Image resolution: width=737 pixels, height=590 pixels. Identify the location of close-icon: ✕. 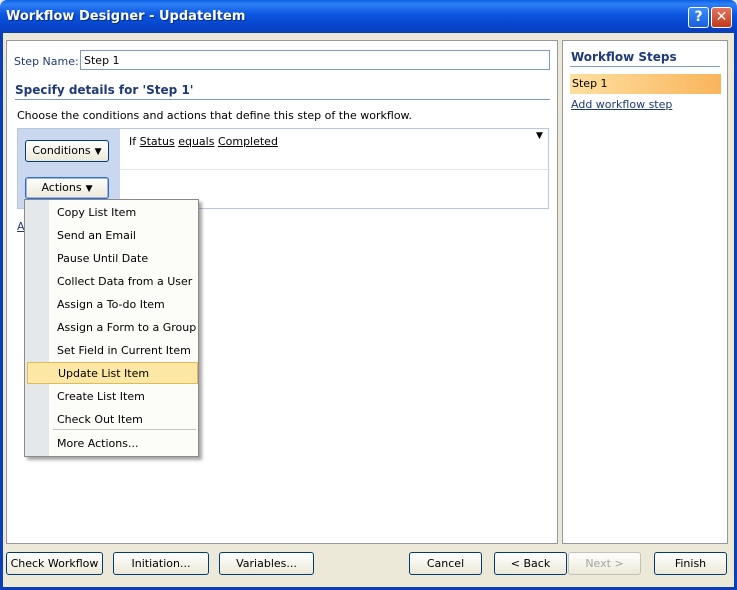
(721, 17).